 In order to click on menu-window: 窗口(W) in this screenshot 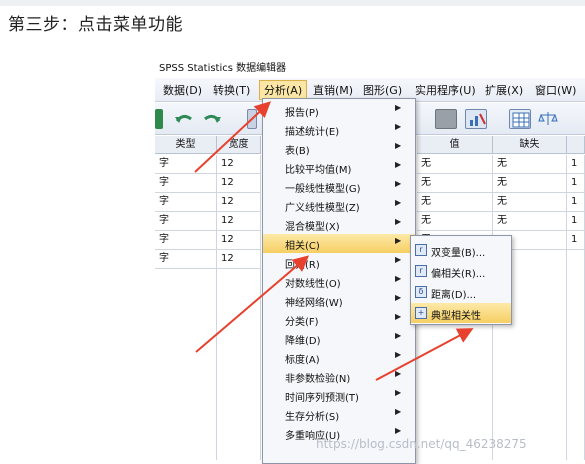, I will do `click(555, 90)`.